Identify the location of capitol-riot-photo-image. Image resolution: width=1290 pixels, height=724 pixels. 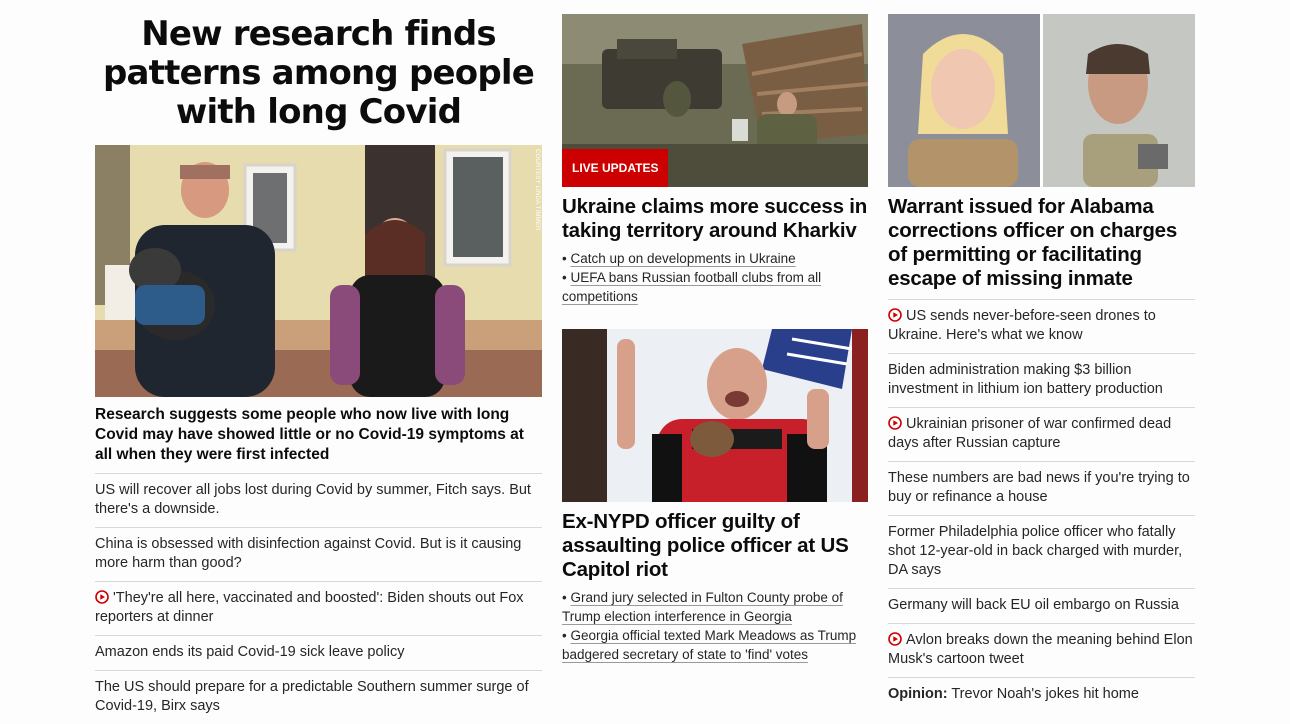
(715, 415).